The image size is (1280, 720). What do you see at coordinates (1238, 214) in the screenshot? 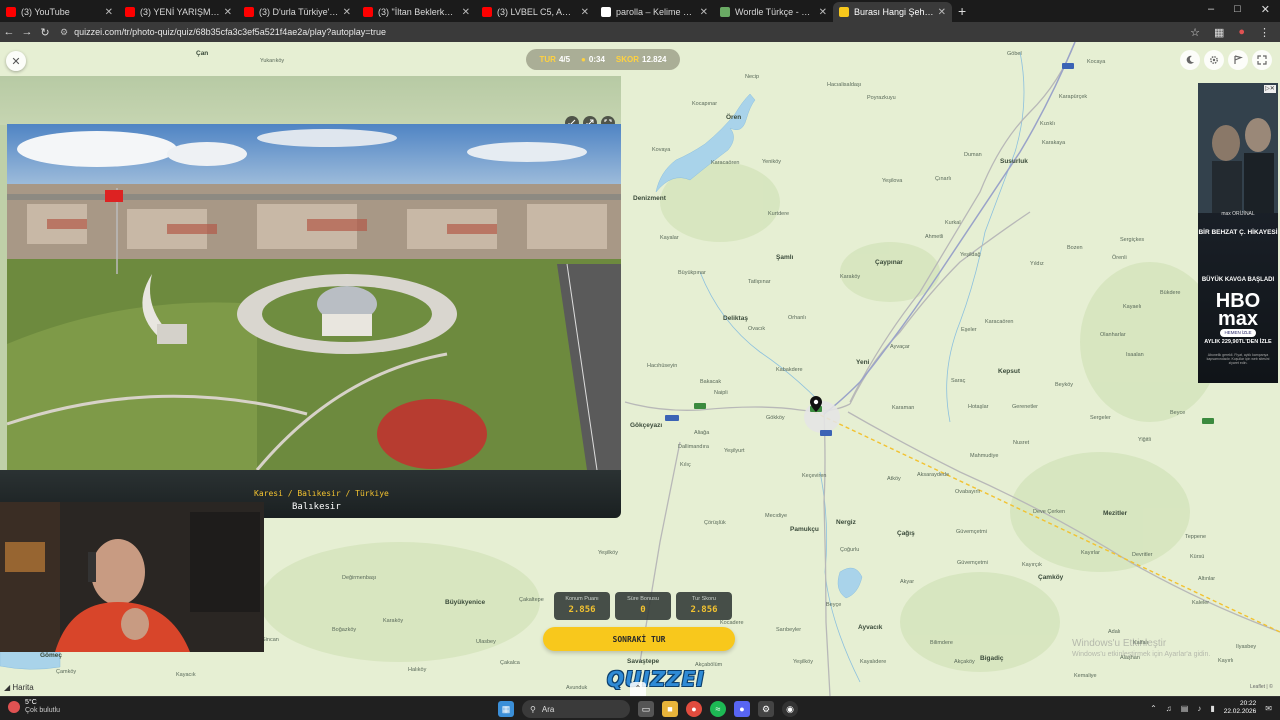
I see `ad-header: max ORİJİNAL` at bounding box center [1238, 214].